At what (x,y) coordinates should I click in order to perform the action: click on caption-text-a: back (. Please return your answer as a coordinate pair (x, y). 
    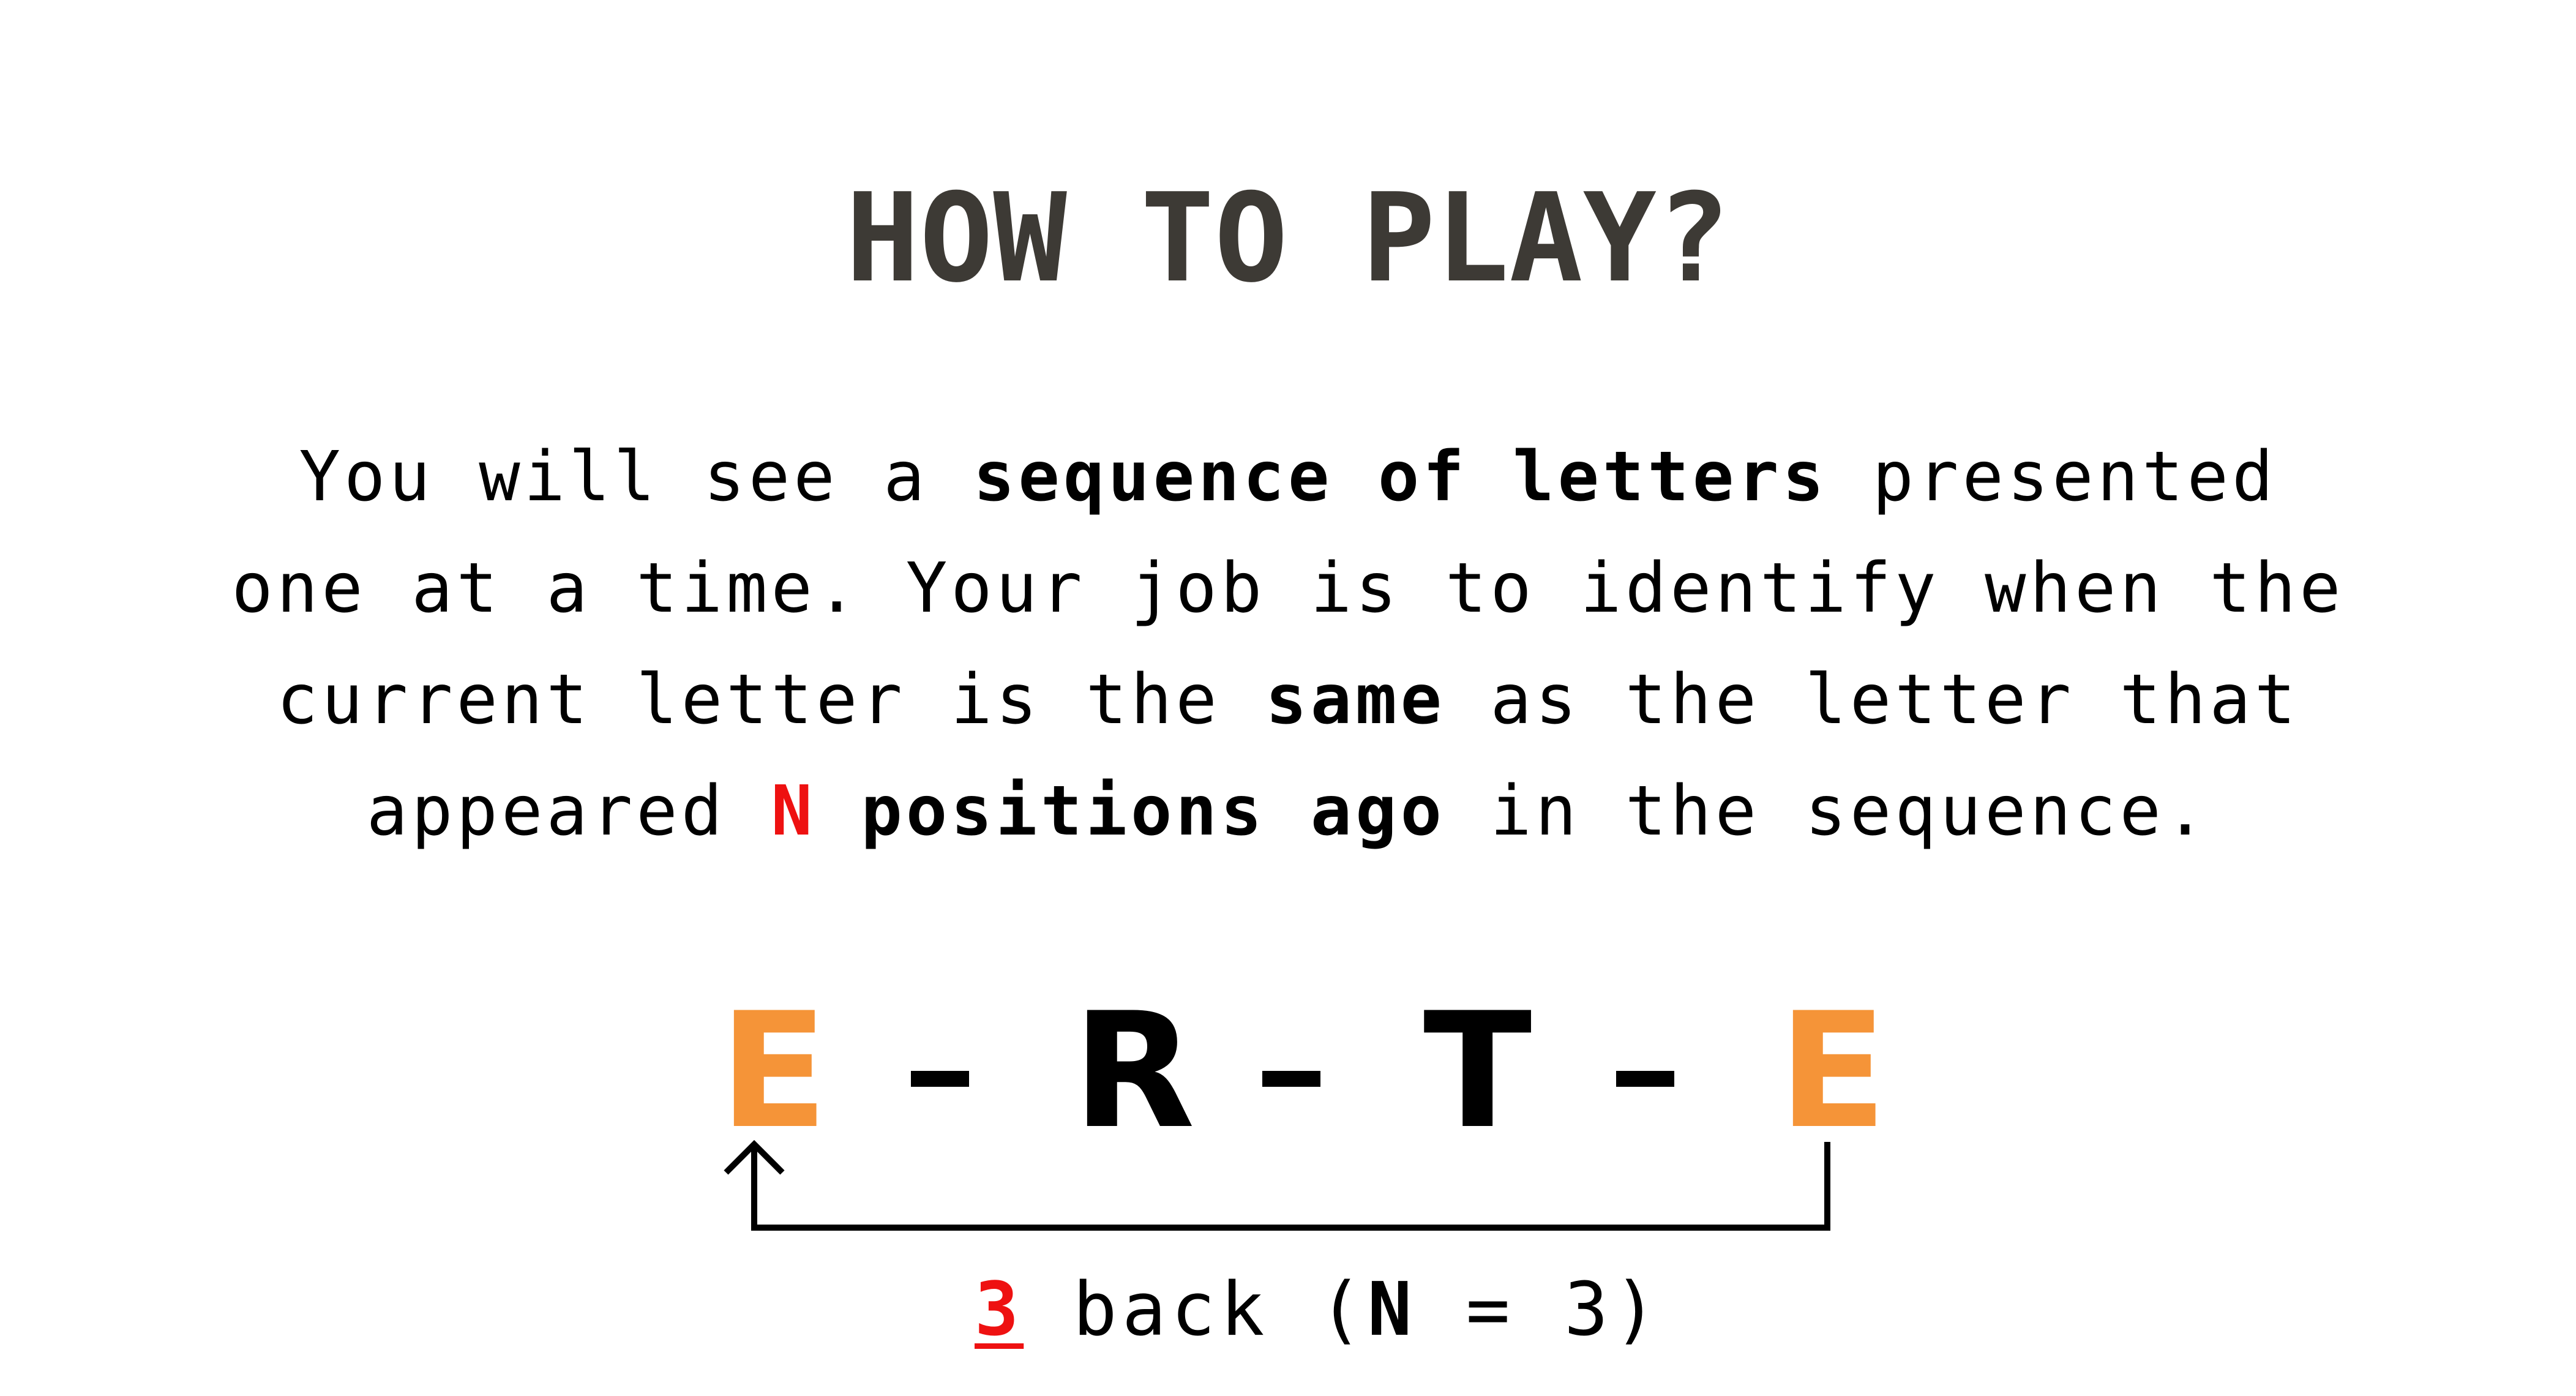
    Looking at the image, I should click on (1196, 1310).